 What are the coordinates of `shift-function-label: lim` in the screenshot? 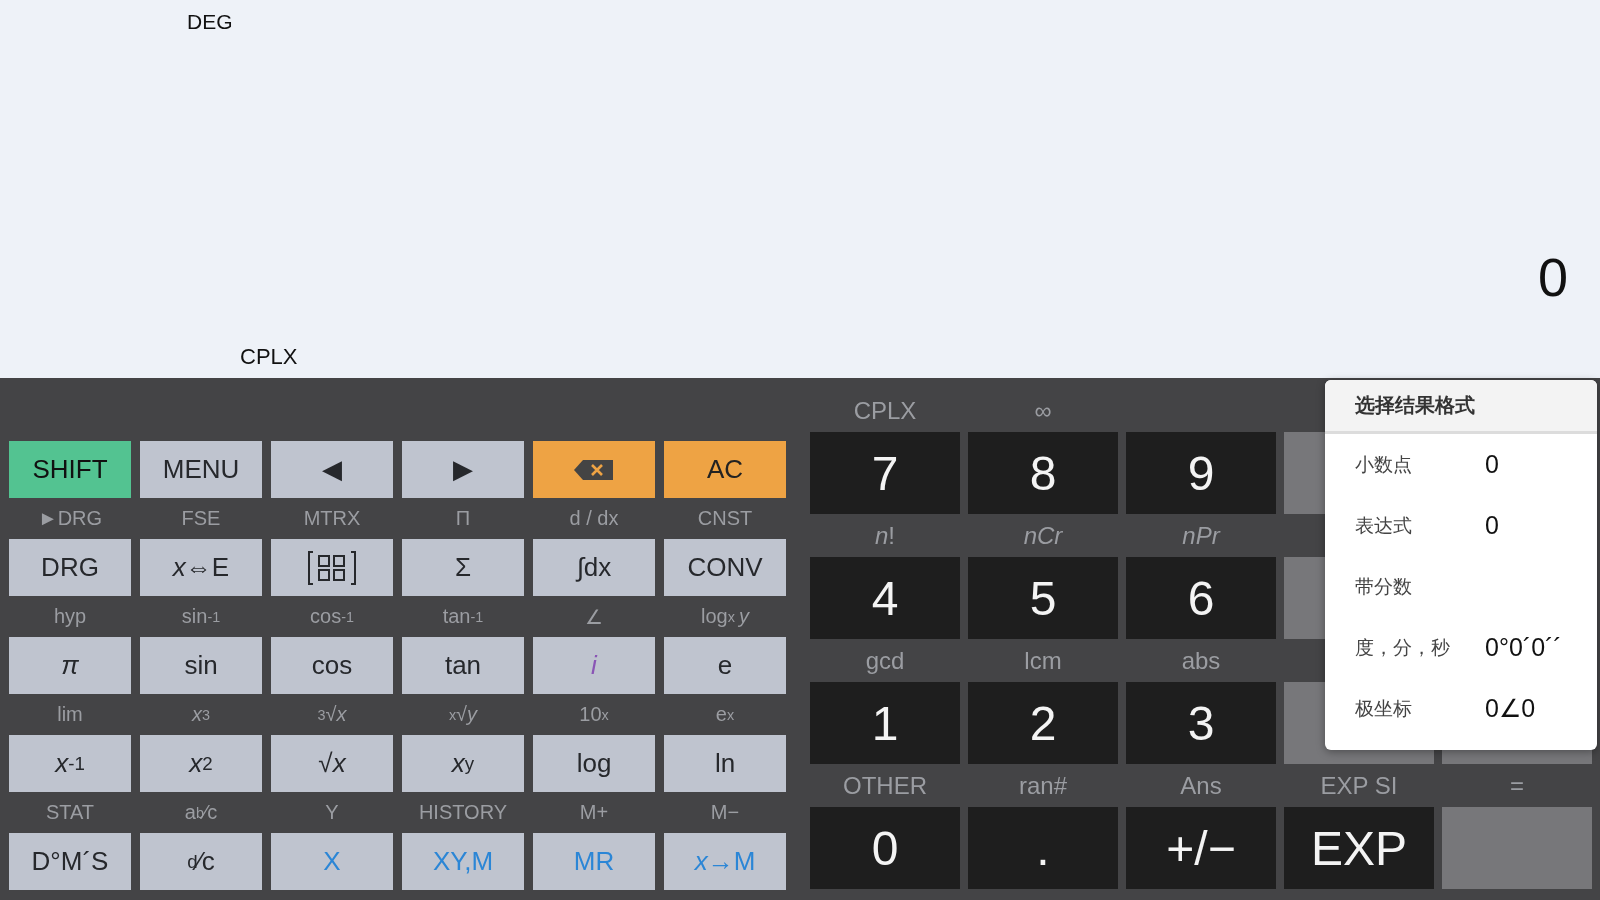 It's located at (70, 714).